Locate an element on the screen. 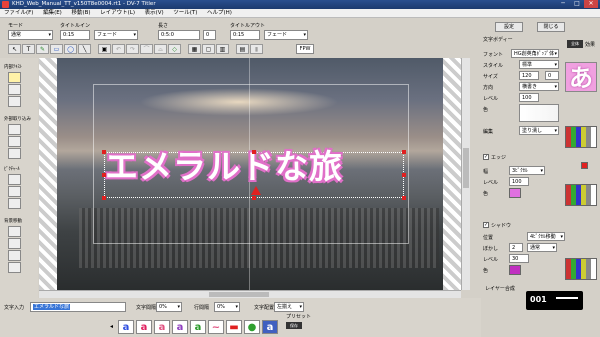 The image size is (600, 337). maximize-icon: □ is located at coordinates (577, 4).